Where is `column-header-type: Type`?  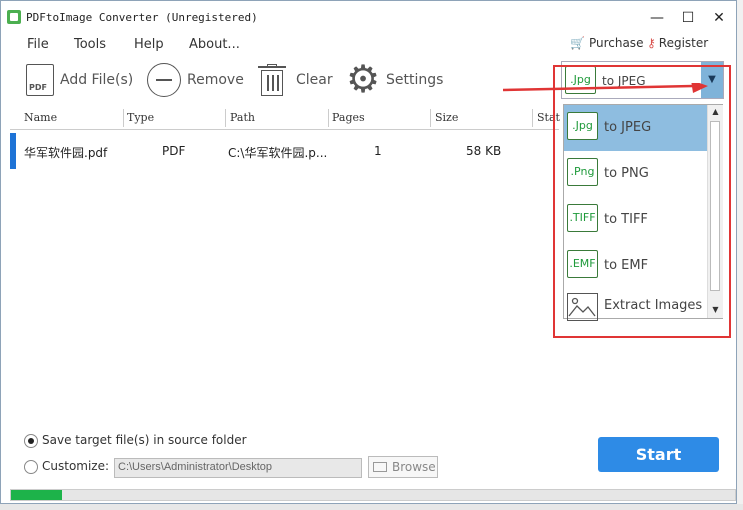
column-header-type: Type is located at coordinates (140, 117).